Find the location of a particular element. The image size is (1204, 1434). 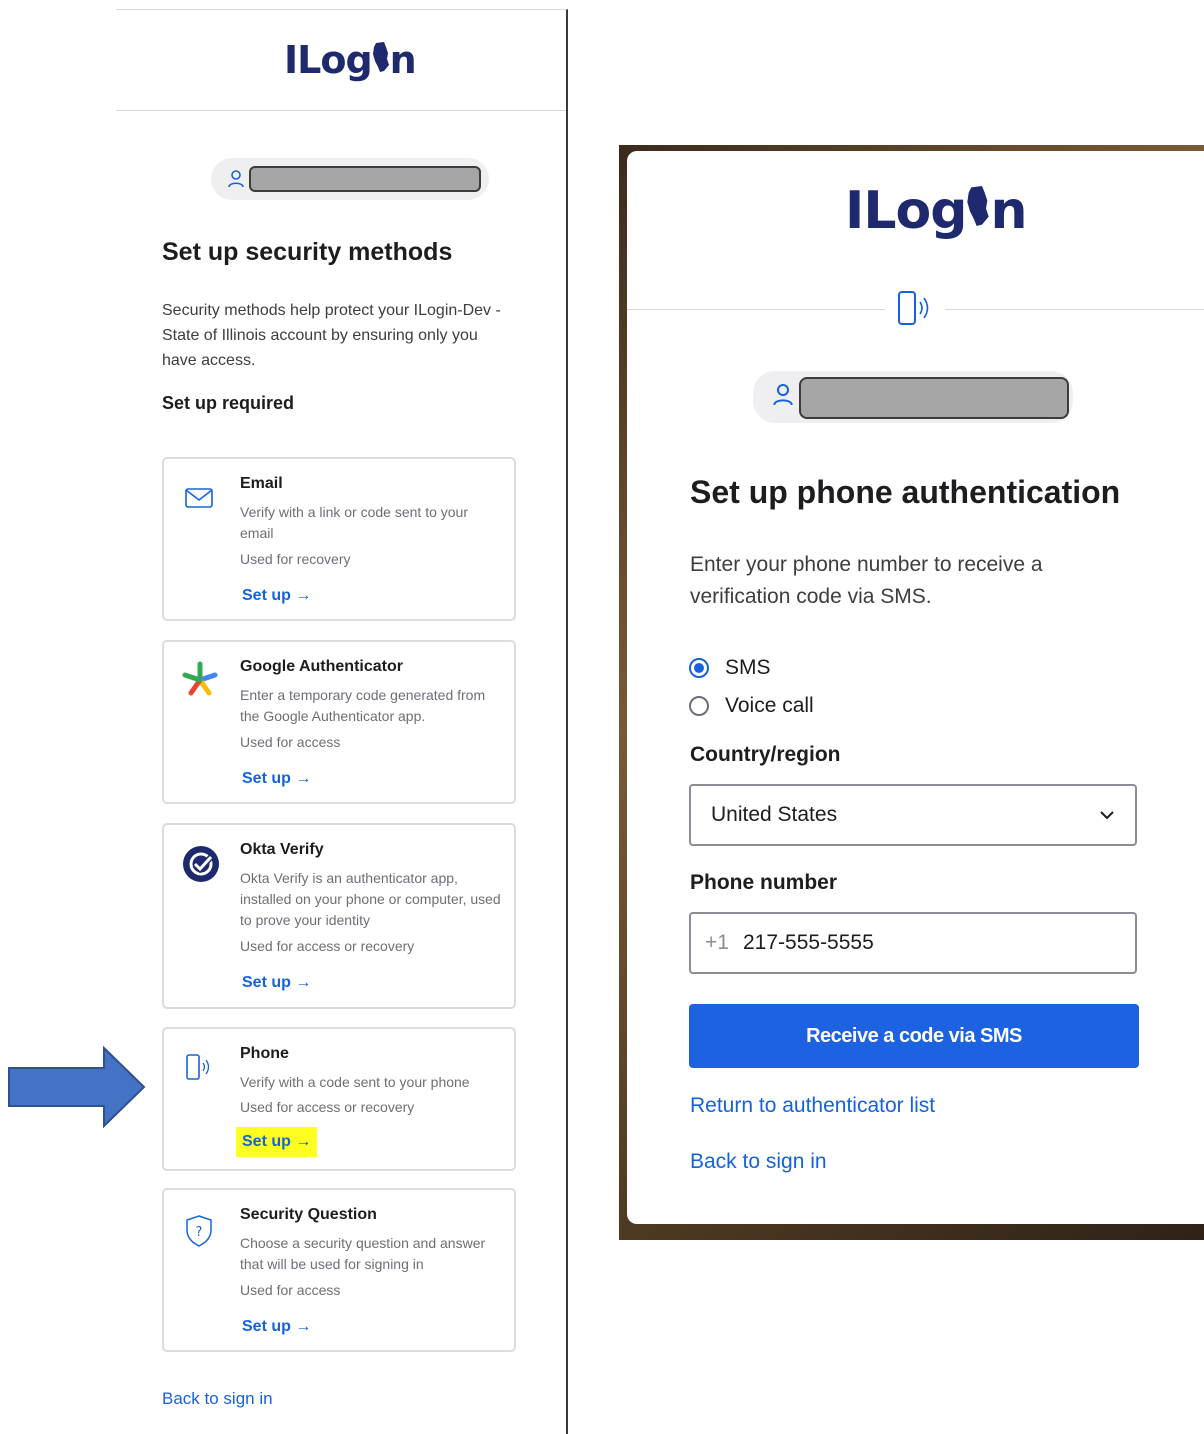

radio-label: Voice call is located at coordinates (769, 705).